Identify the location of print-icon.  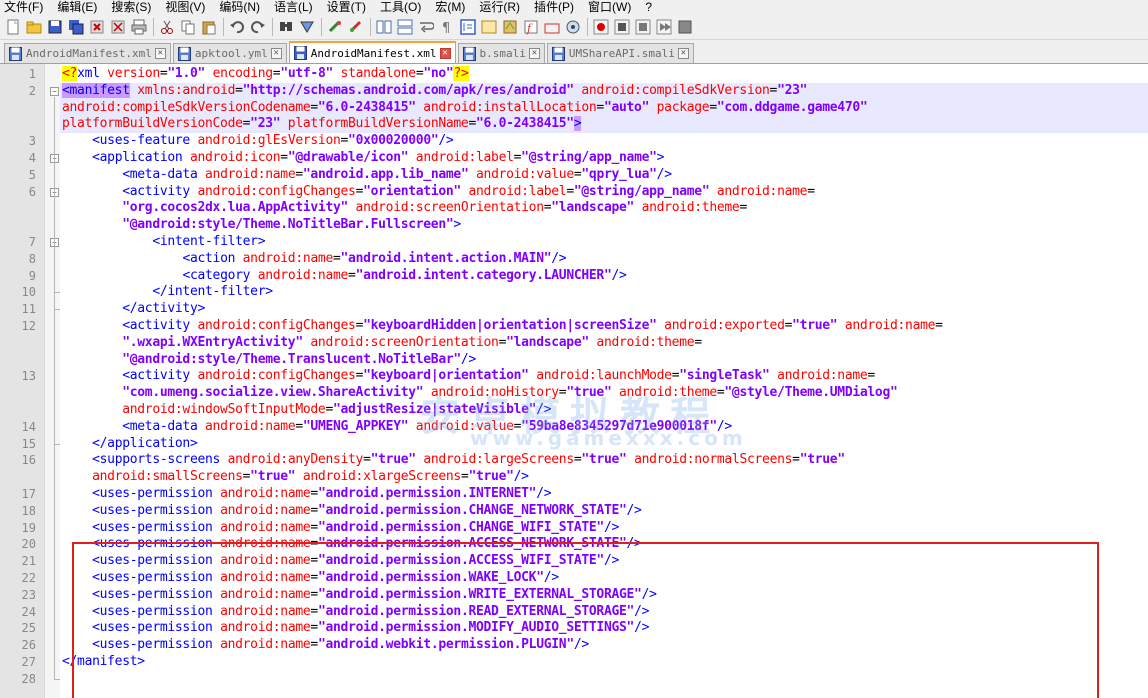
(139, 27).